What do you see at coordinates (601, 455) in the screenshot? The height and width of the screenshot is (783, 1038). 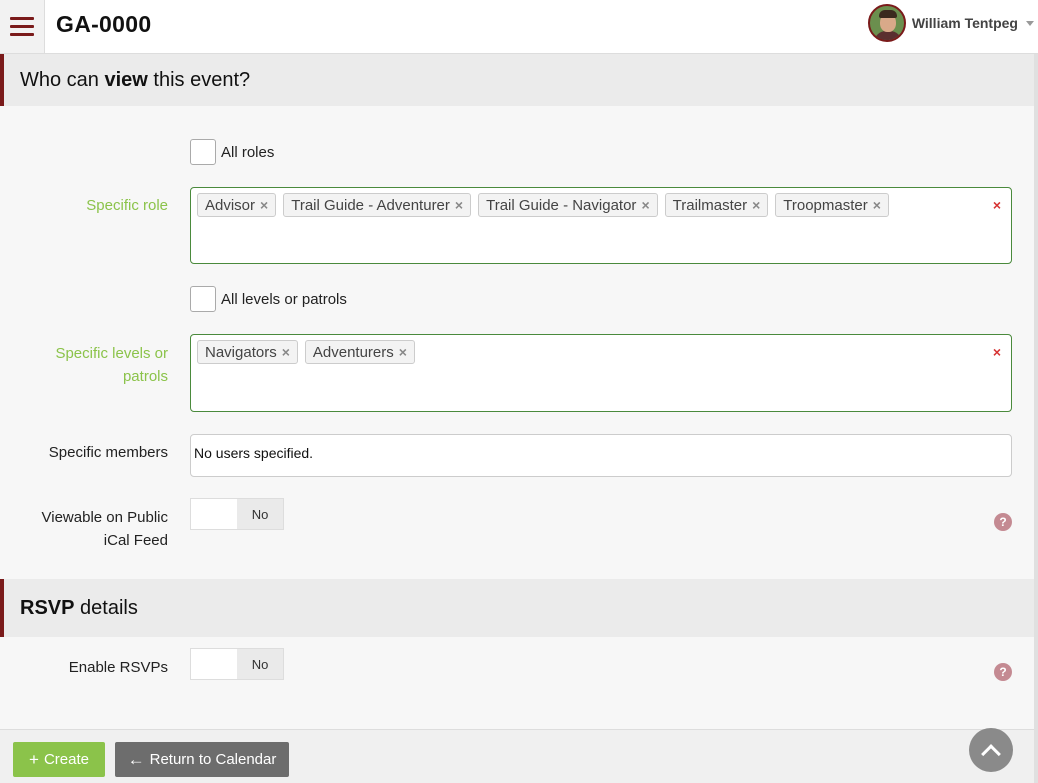 I see `specific-members-field: No users specified.` at bounding box center [601, 455].